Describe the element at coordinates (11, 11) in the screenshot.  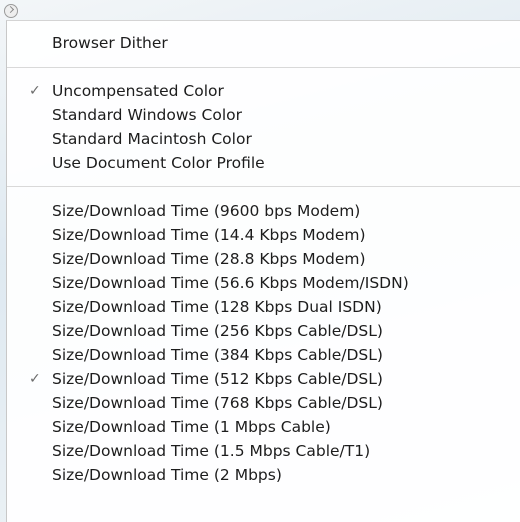
I see `menu-options-icon` at that location.